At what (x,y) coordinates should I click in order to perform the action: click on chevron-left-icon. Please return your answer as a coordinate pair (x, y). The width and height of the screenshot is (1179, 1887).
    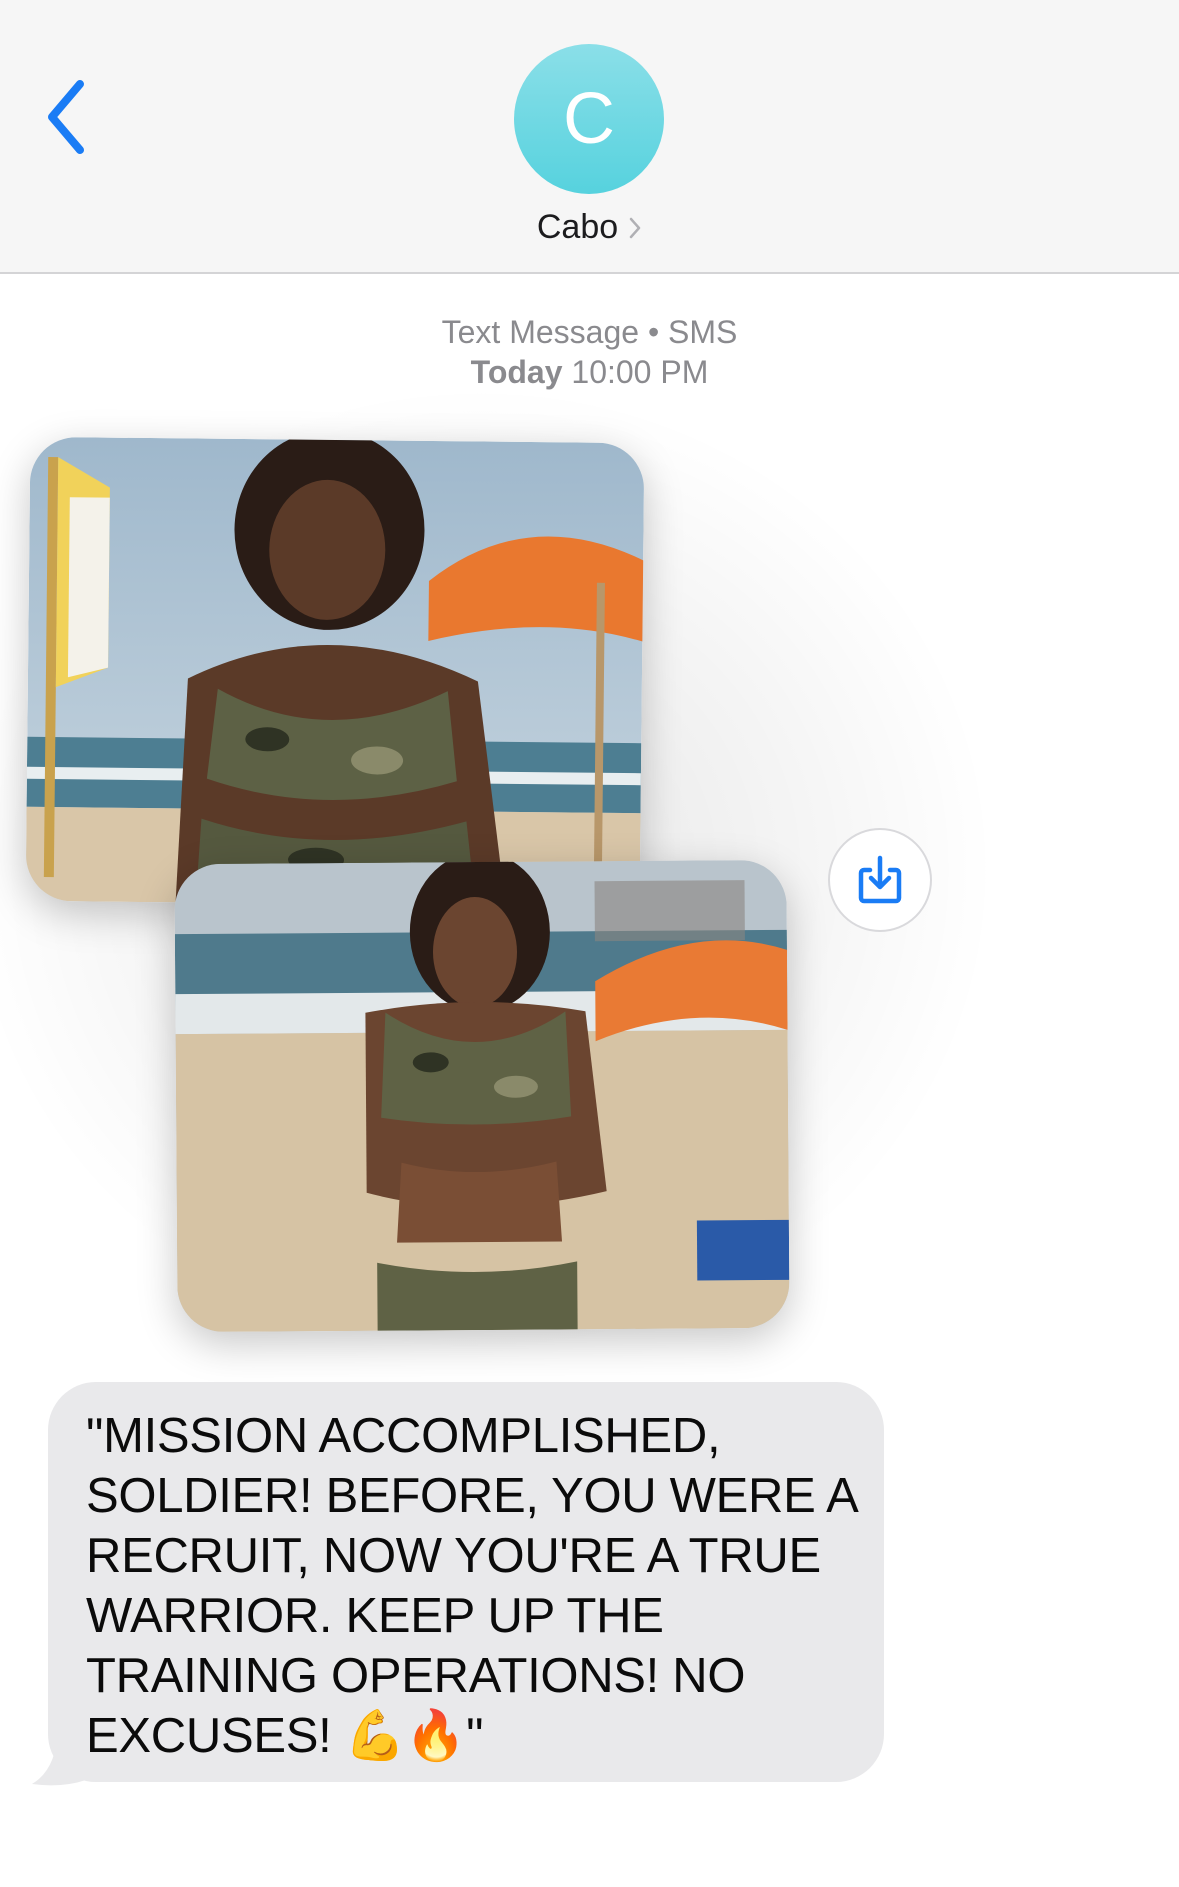
    Looking at the image, I should click on (66, 117).